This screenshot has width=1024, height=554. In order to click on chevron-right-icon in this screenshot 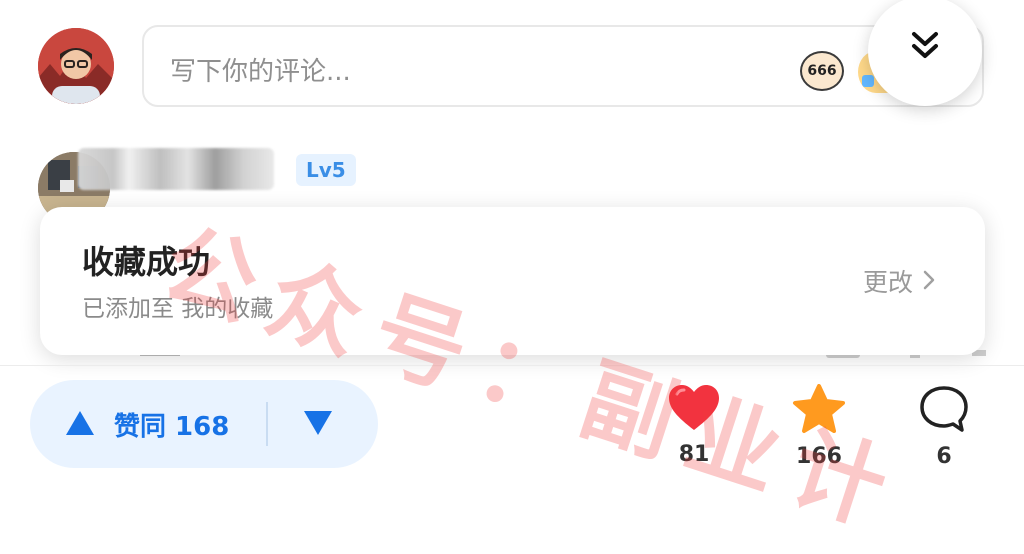, I will do `click(929, 280)`.